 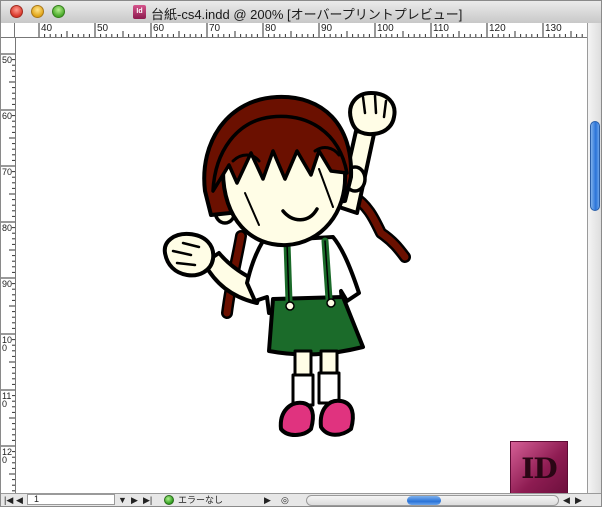 I want to click on arrow-left-icon: ◀, so click(x=19, y=500).